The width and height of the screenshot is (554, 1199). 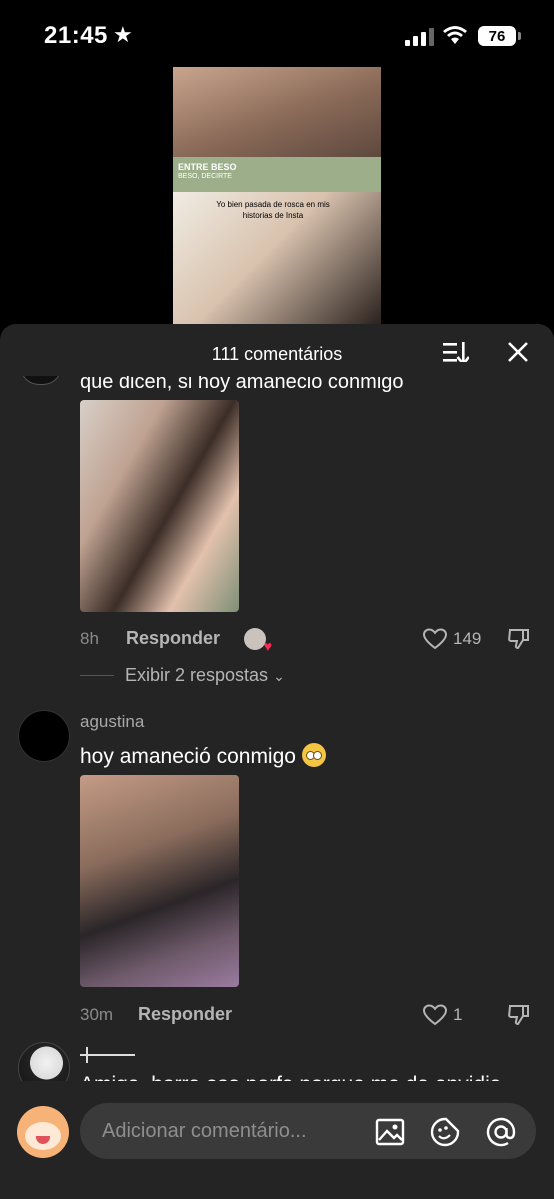 I want to click on scroll-clip-edge, so click(x=277, y=369).